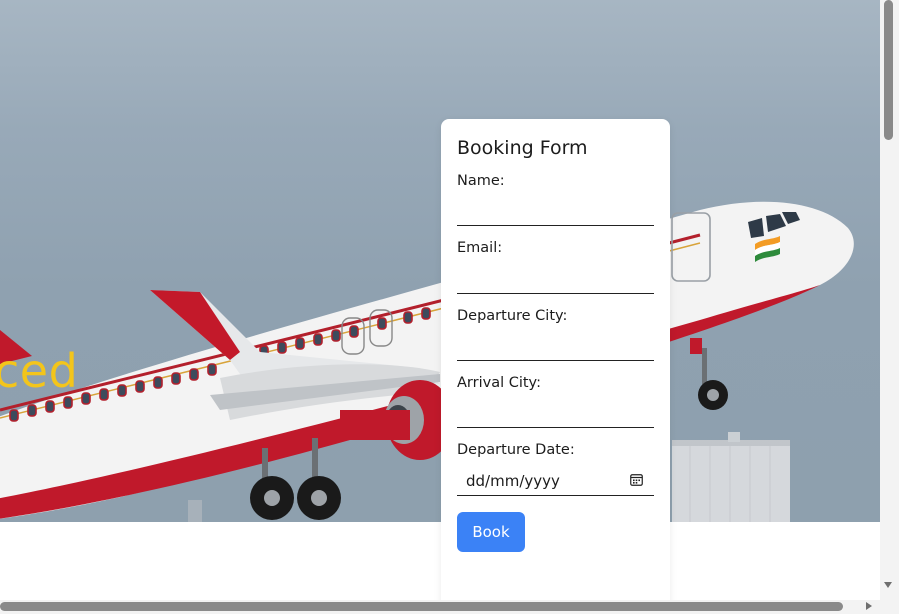  I want to click on scroll-right-arrow-icon, so click(869, 606).